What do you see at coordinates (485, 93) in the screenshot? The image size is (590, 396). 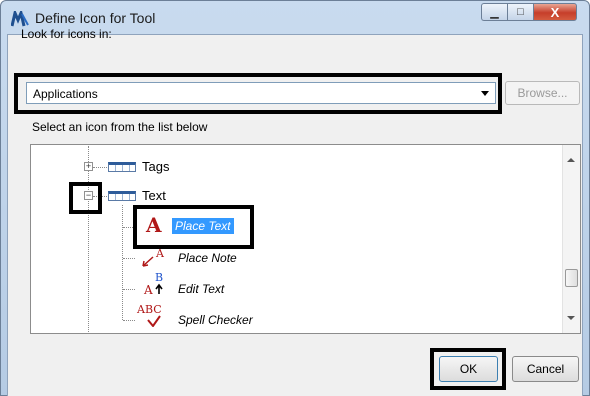 I see `dropdown-arrow-icon` at bounding box center [485, 93].